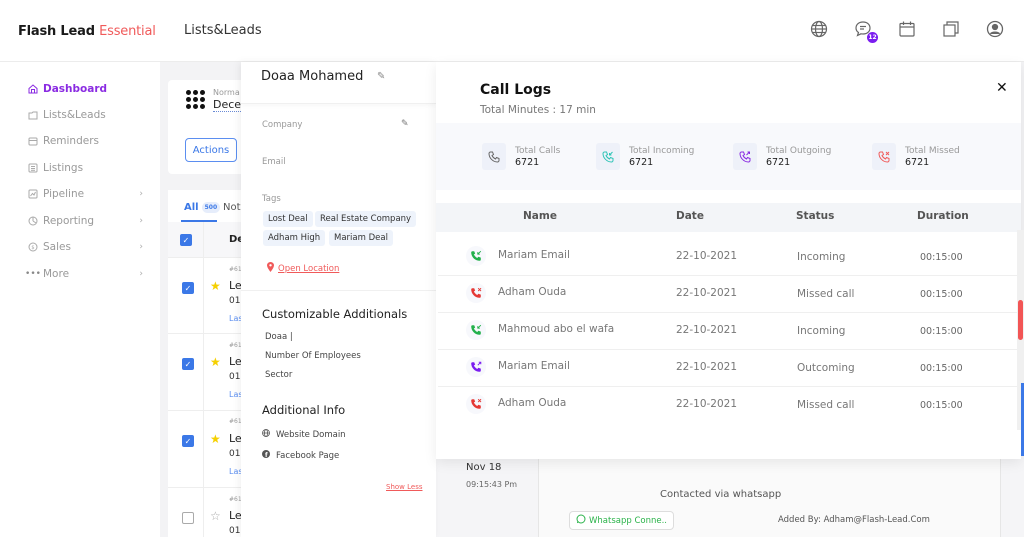 The image size is (1024, 537). I want to click on facebook-page: f Facebook Page, so click(300, 455).